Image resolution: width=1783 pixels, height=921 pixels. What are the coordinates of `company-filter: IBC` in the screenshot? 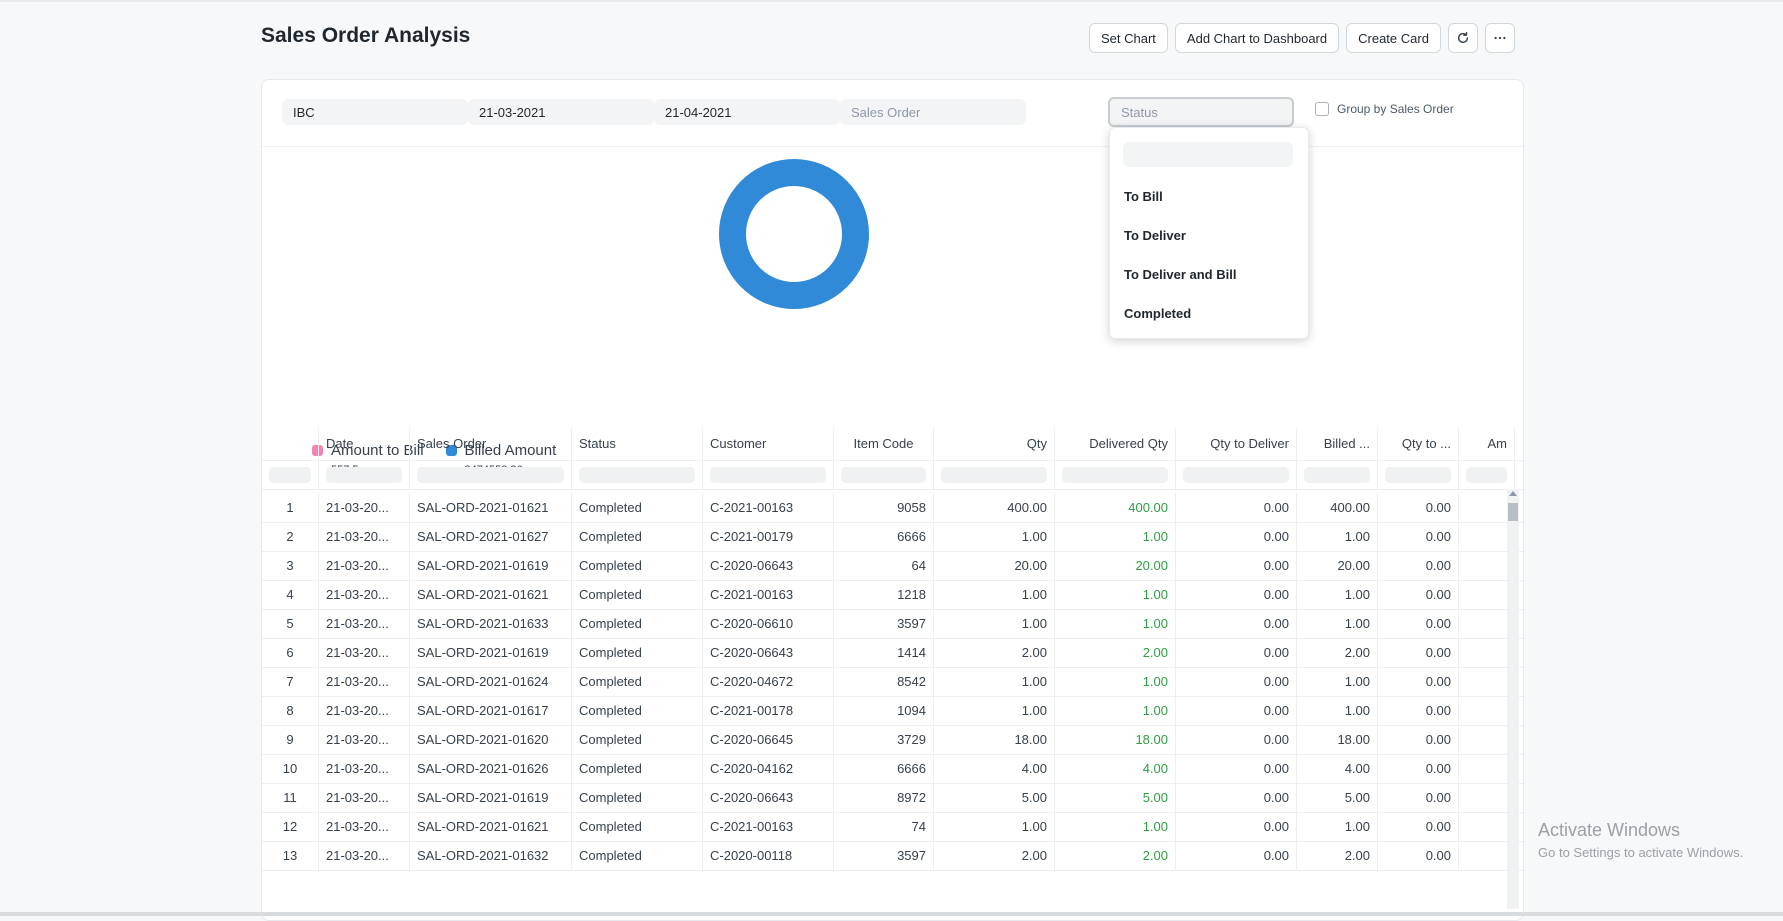 It's located at (375, 112).